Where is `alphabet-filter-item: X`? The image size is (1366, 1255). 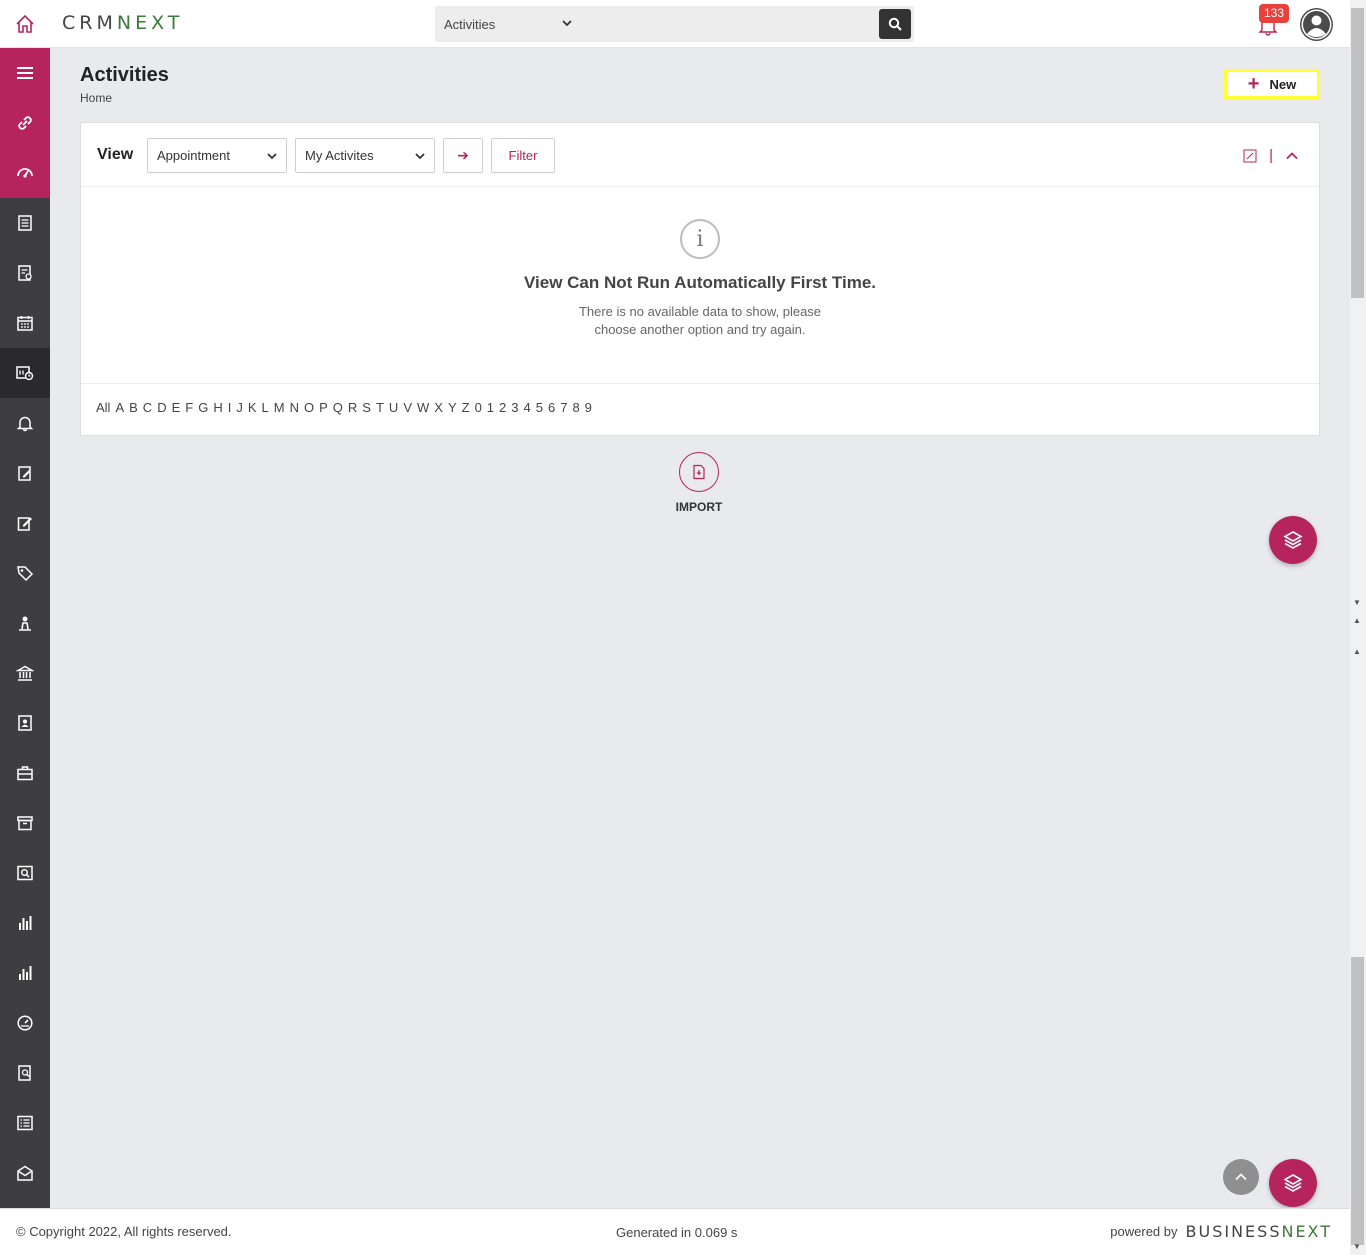 alphabet-filter-item: X is located at coordinates (438, 410).